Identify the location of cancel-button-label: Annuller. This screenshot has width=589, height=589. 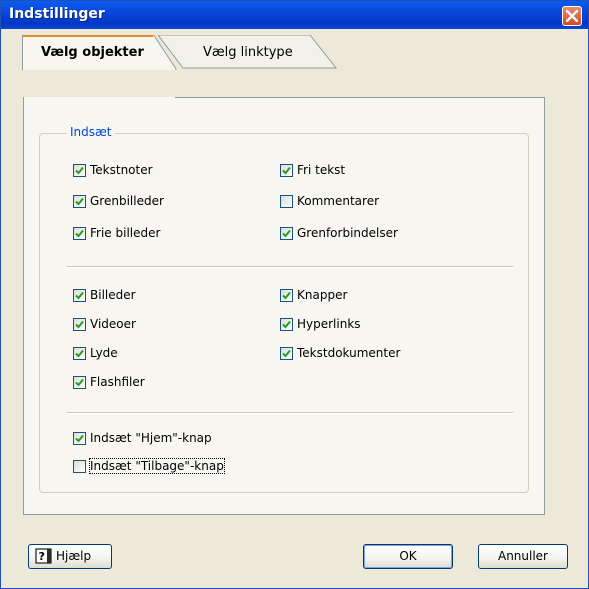
(522, 556).